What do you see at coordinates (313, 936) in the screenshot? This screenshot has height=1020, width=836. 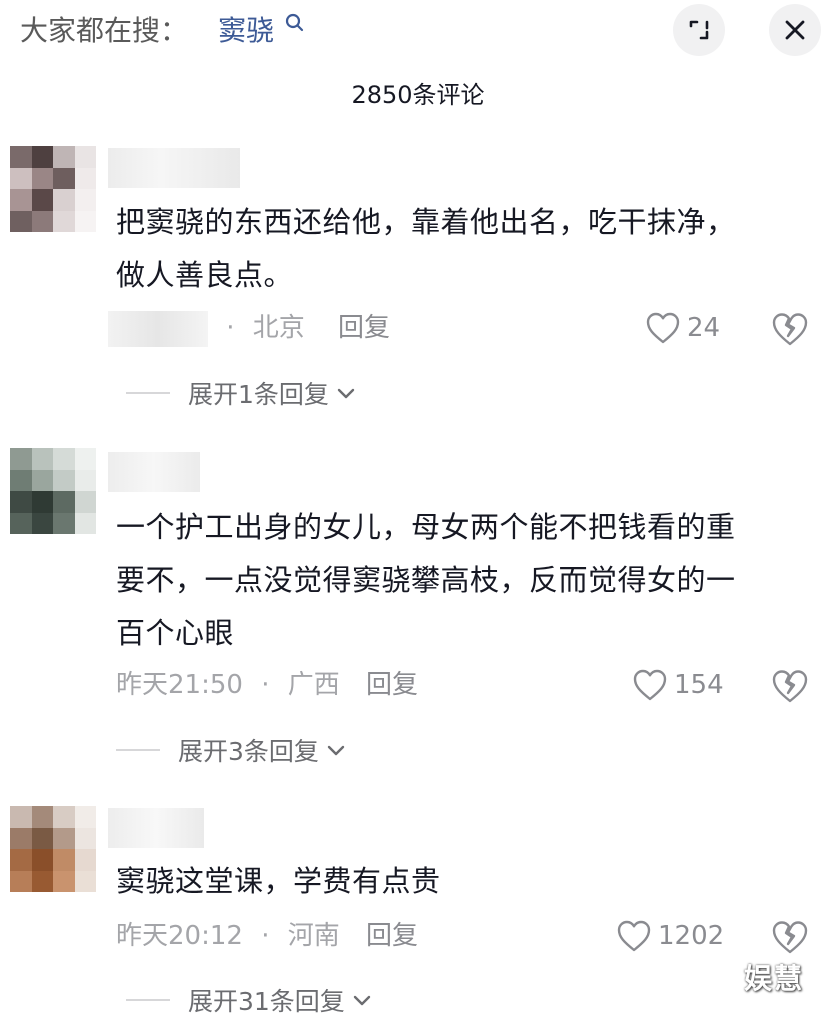 I see `location-label: 河南` at bounding box center [313, 936].